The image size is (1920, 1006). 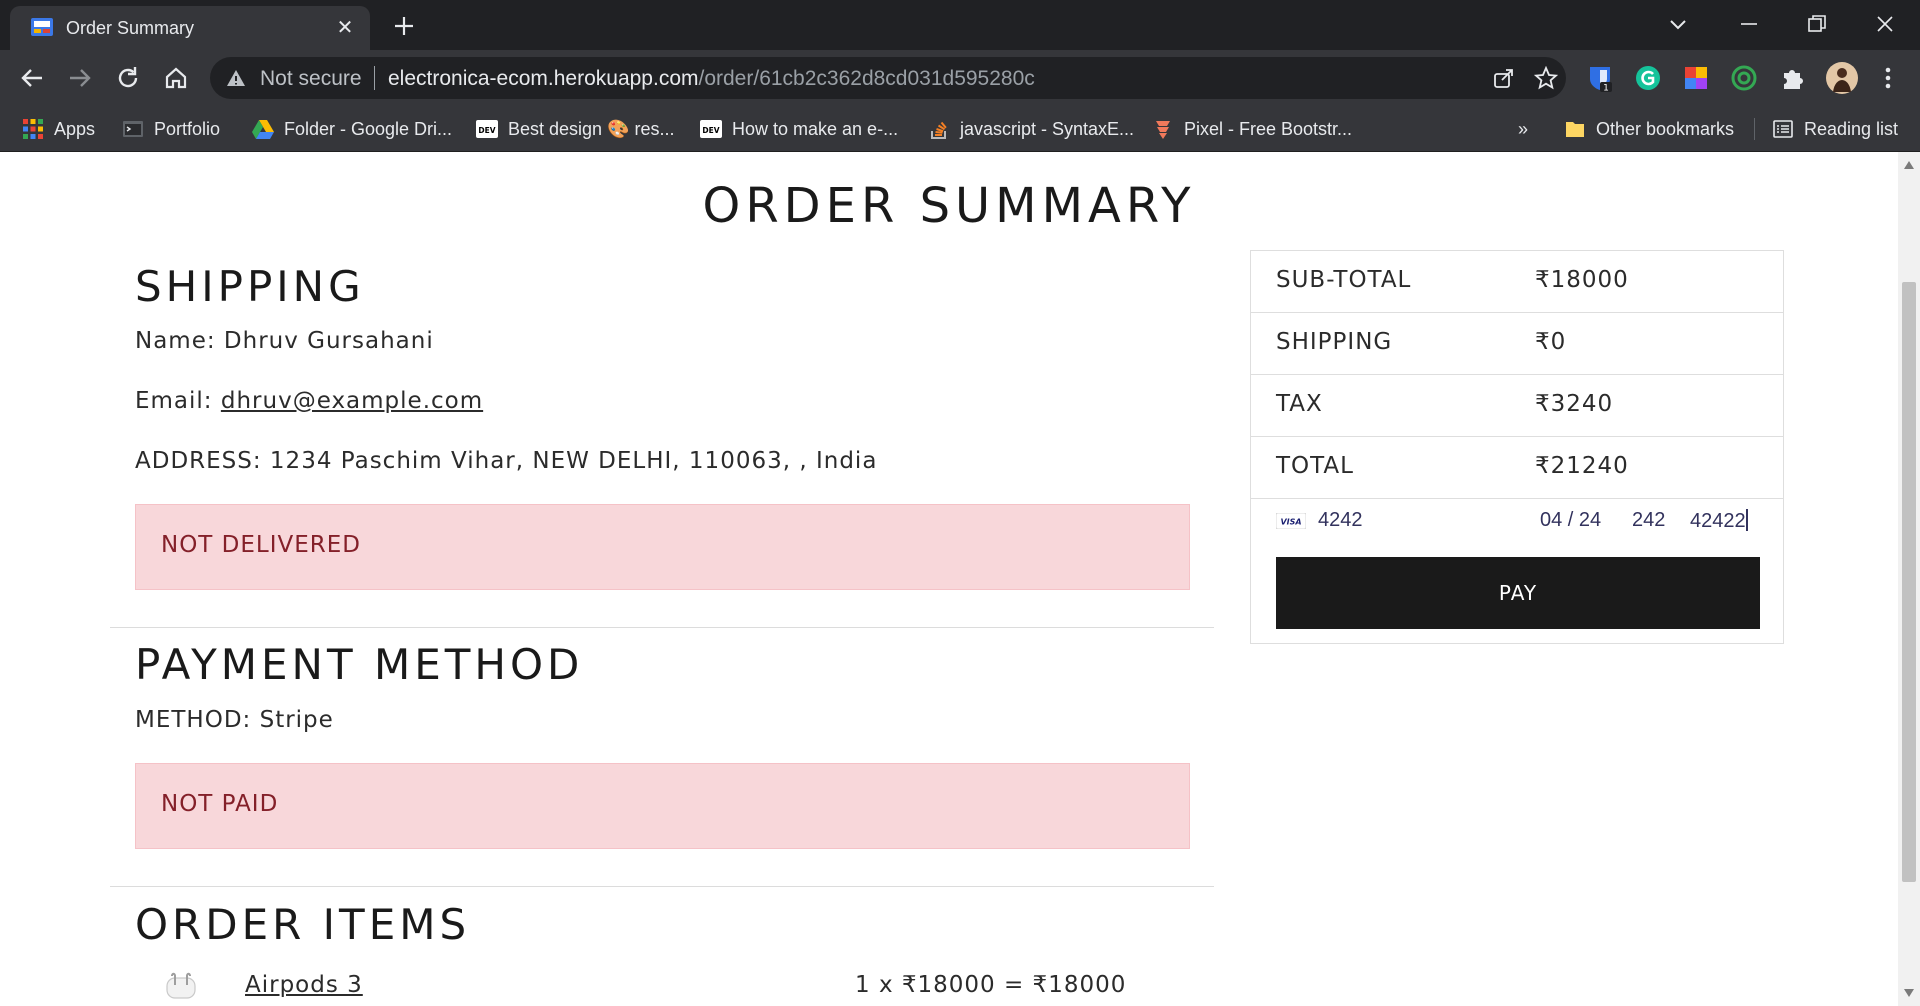 I want to click on reading-list-icon, so click(x=1783, y=129).